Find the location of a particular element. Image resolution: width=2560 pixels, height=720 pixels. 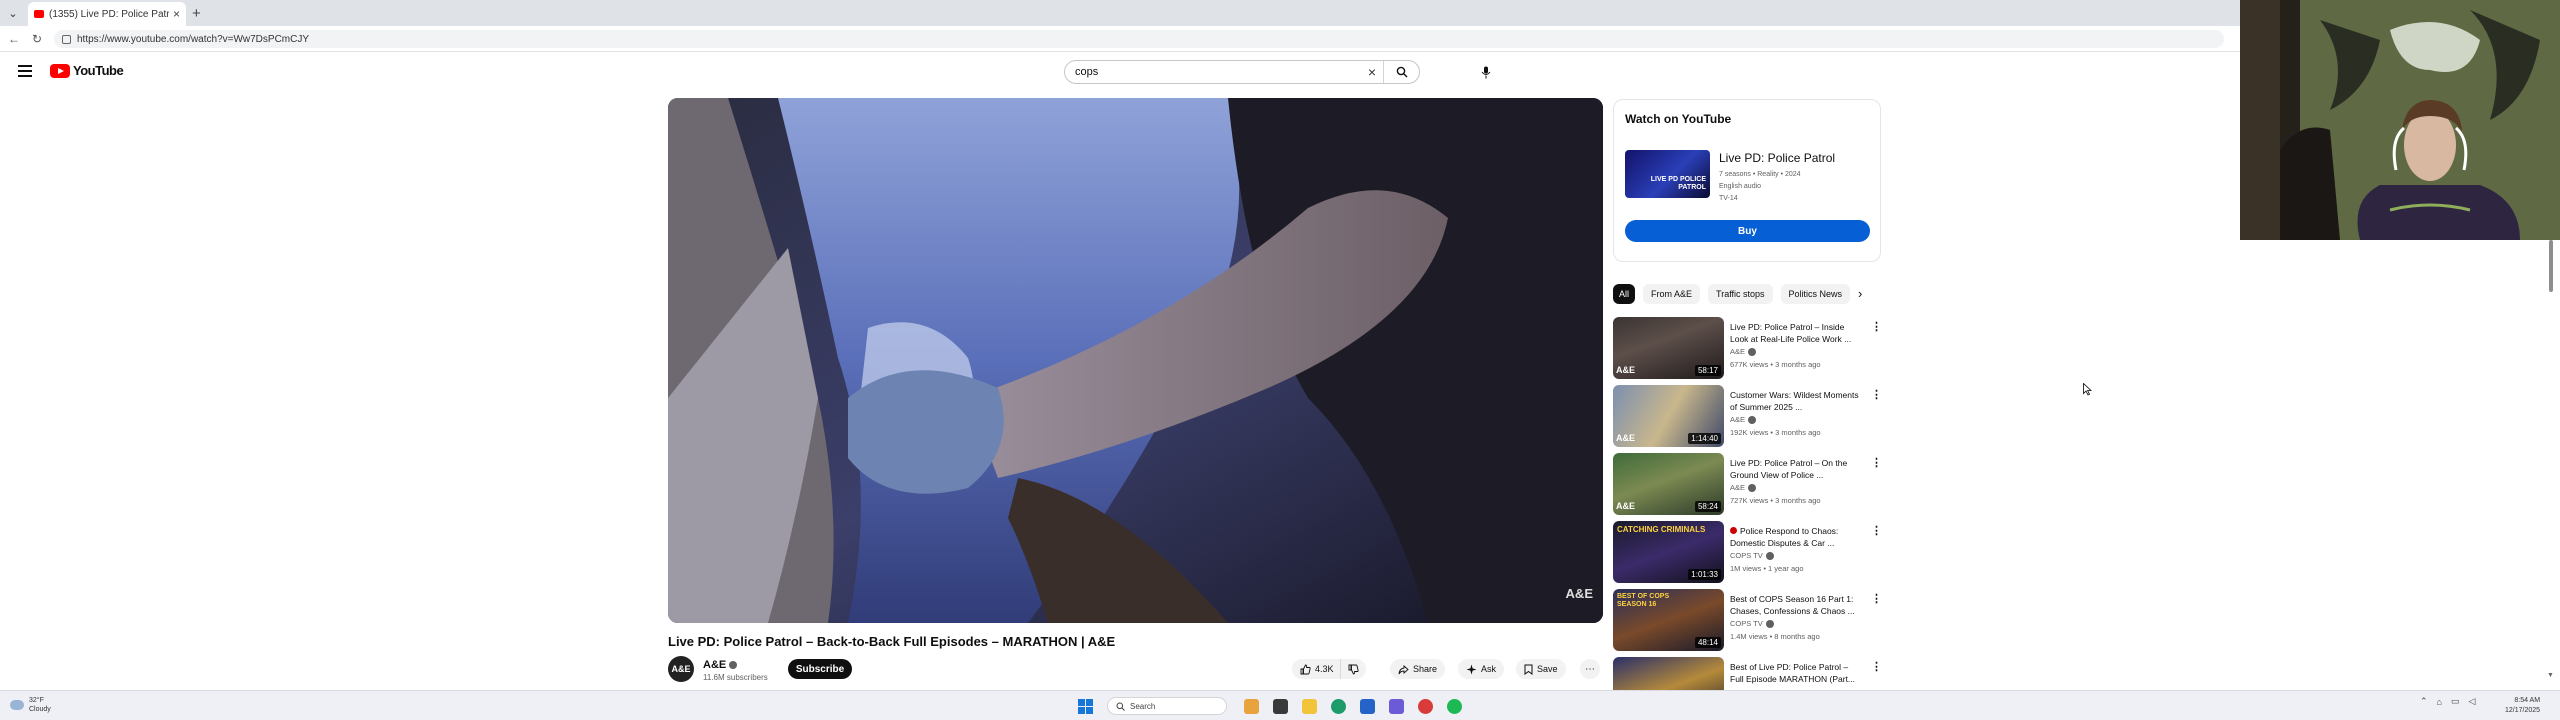

windows-icon is located at coordinates (1085, 706).